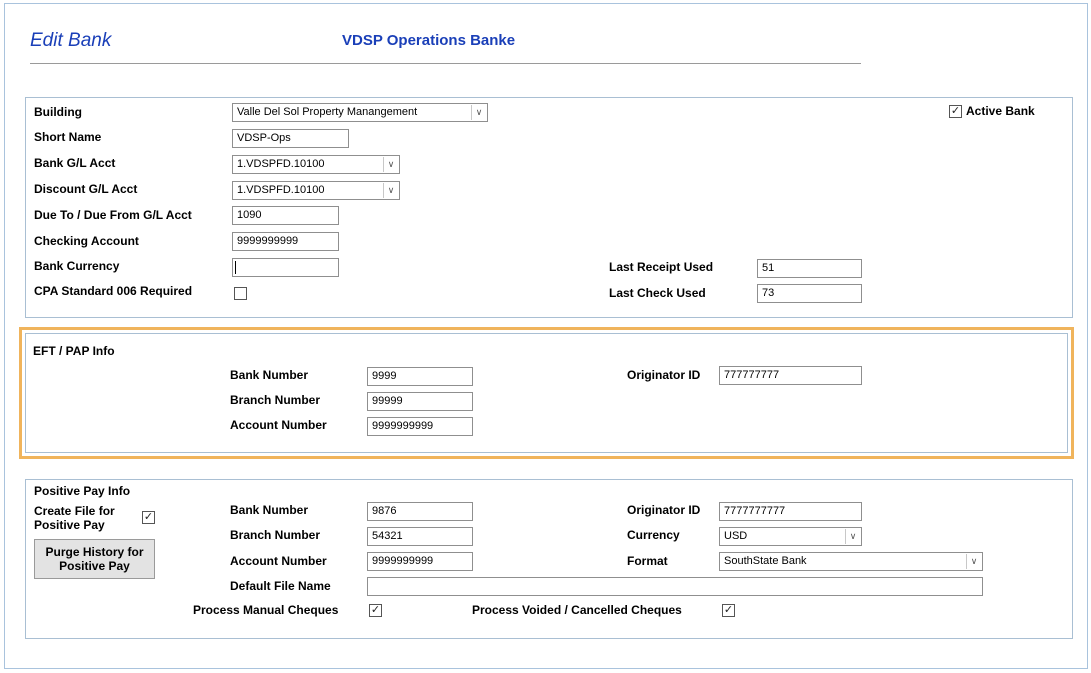 Image resolution: width=1091 pixels, height=673 pixels. Describe the element at coordinates (240, 293) in the screenshot. I see `cpa-checkbox` at that location.